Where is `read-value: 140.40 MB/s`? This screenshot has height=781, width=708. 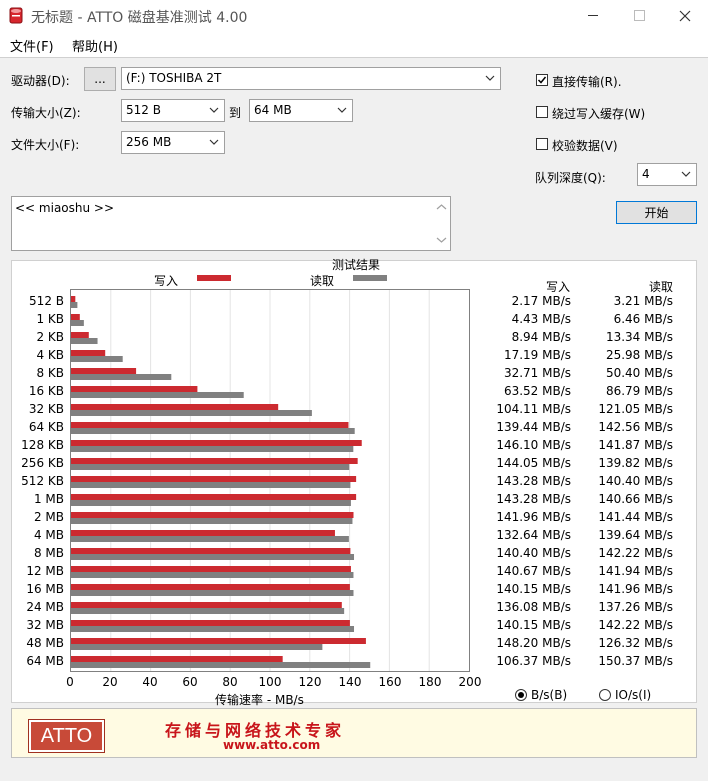 read-value: 140.40 MB/s is located at coordinates (635, 481).